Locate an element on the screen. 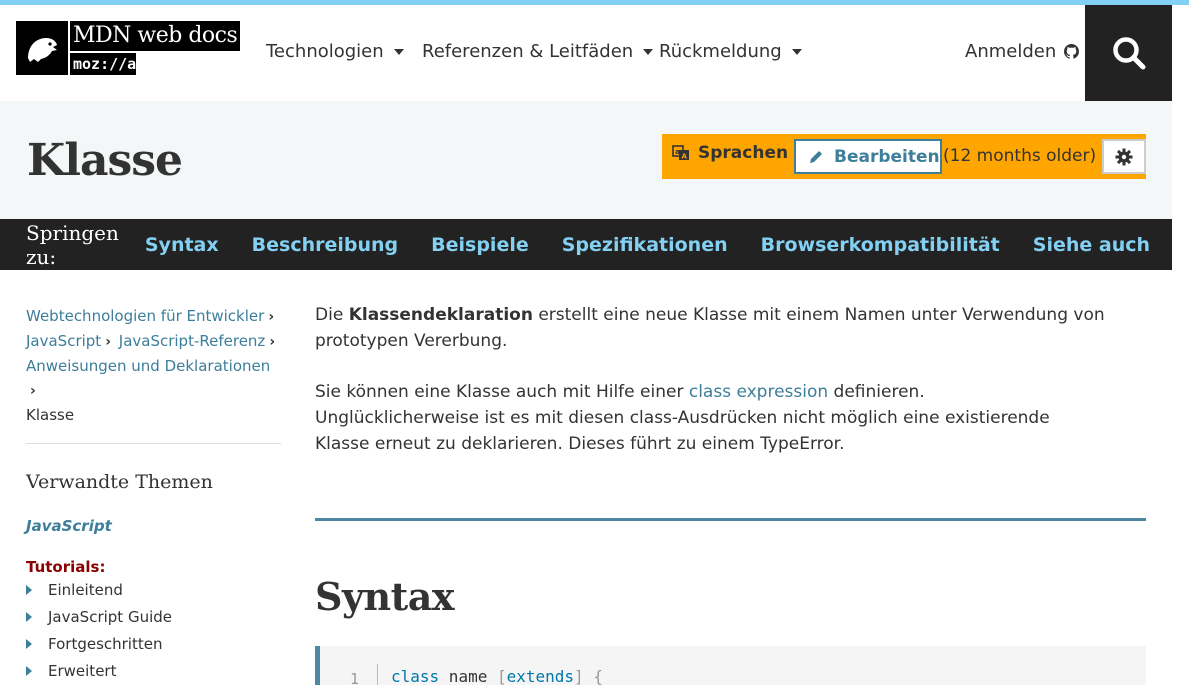 The width and height of the screenshot is (1189, 685). code-line: class name [extends] { is located at coordinates (497, 676).